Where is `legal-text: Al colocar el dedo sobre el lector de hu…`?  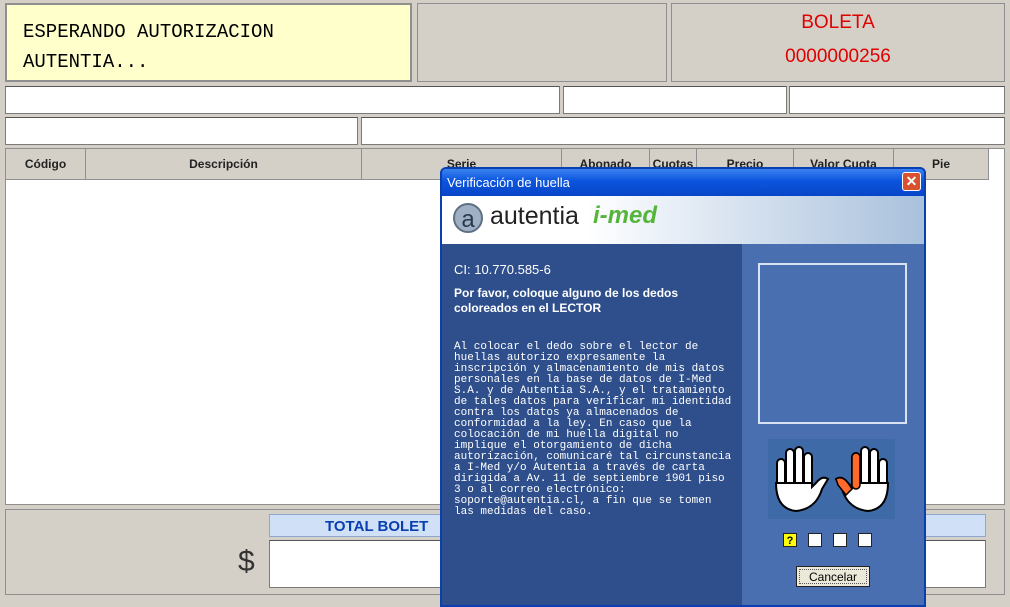
legal-text: Al colocar el dedo sobre el lector de hu… is located at coordinates (596, 429).